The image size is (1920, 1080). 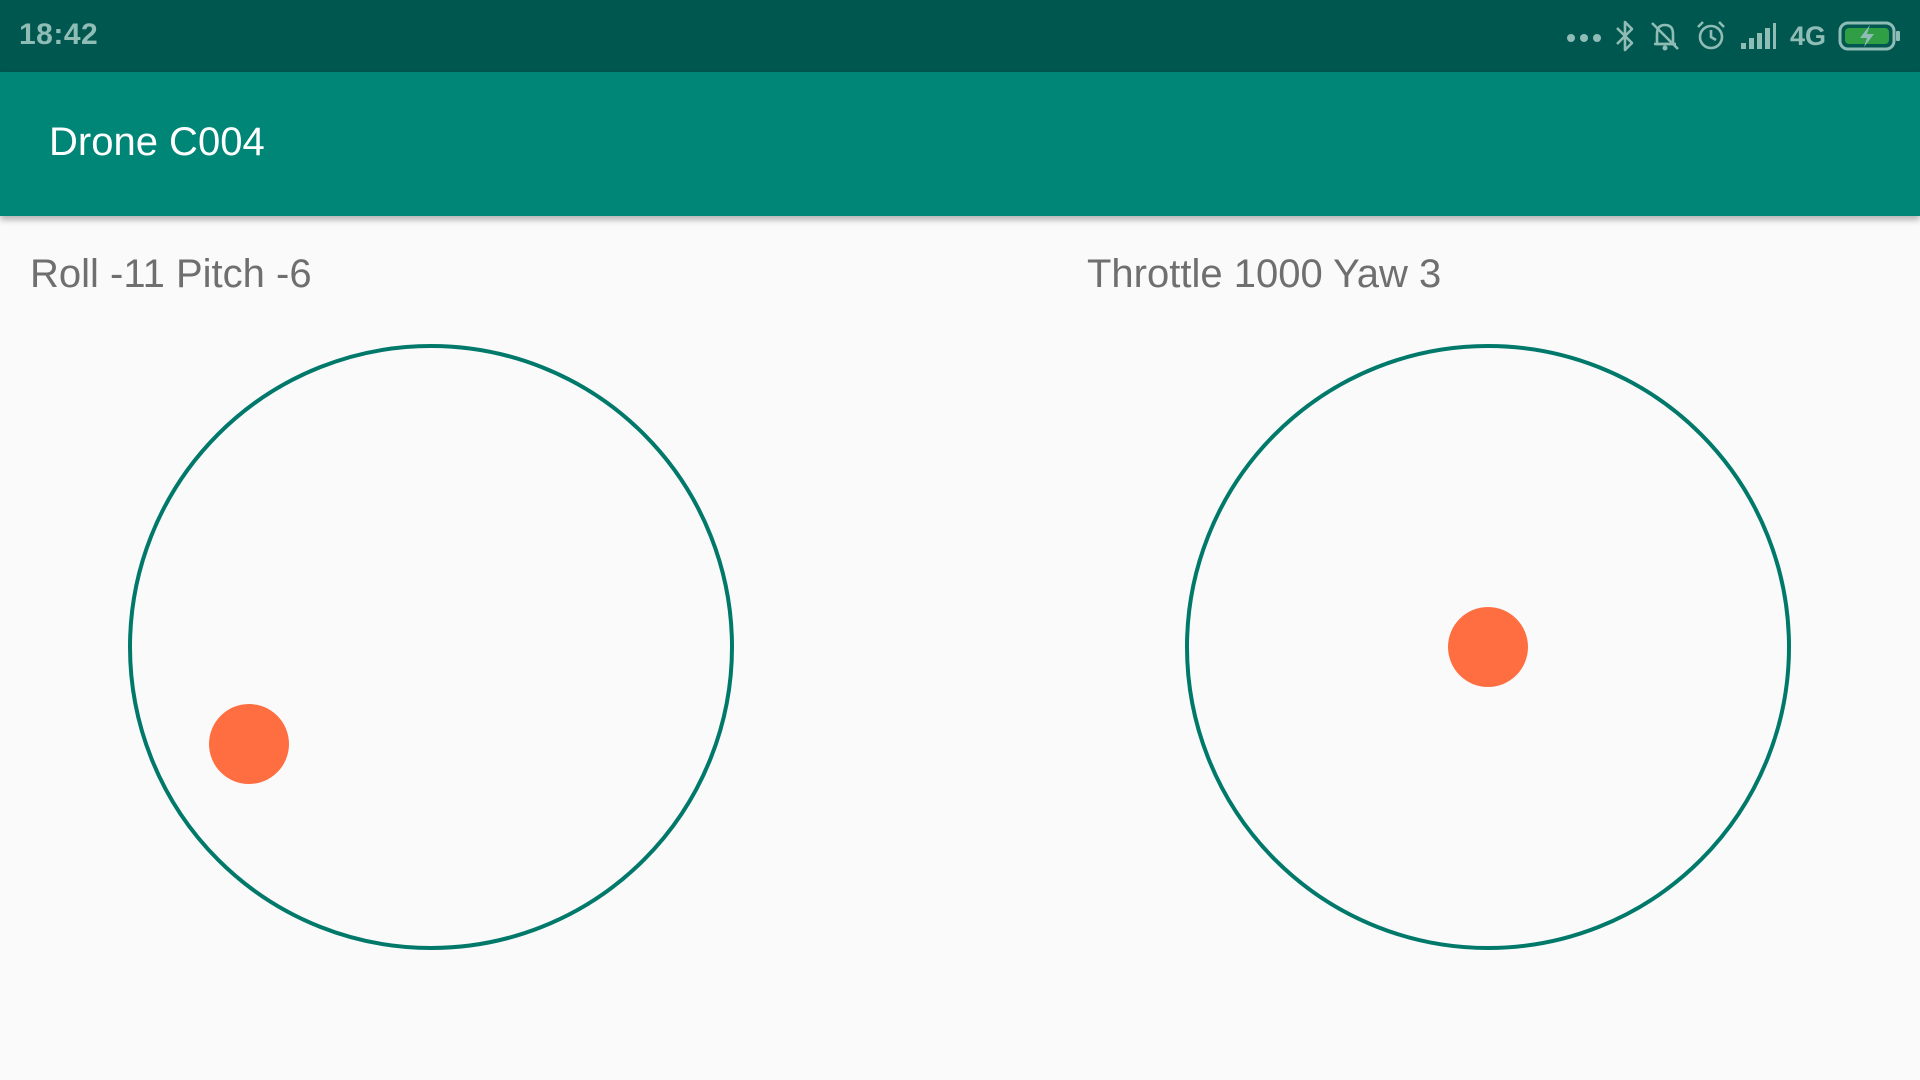 What do you see at coordinates (157, 142) in the screenshot?
I see `app-title: Drone C004` at bounding box center [157, 142].